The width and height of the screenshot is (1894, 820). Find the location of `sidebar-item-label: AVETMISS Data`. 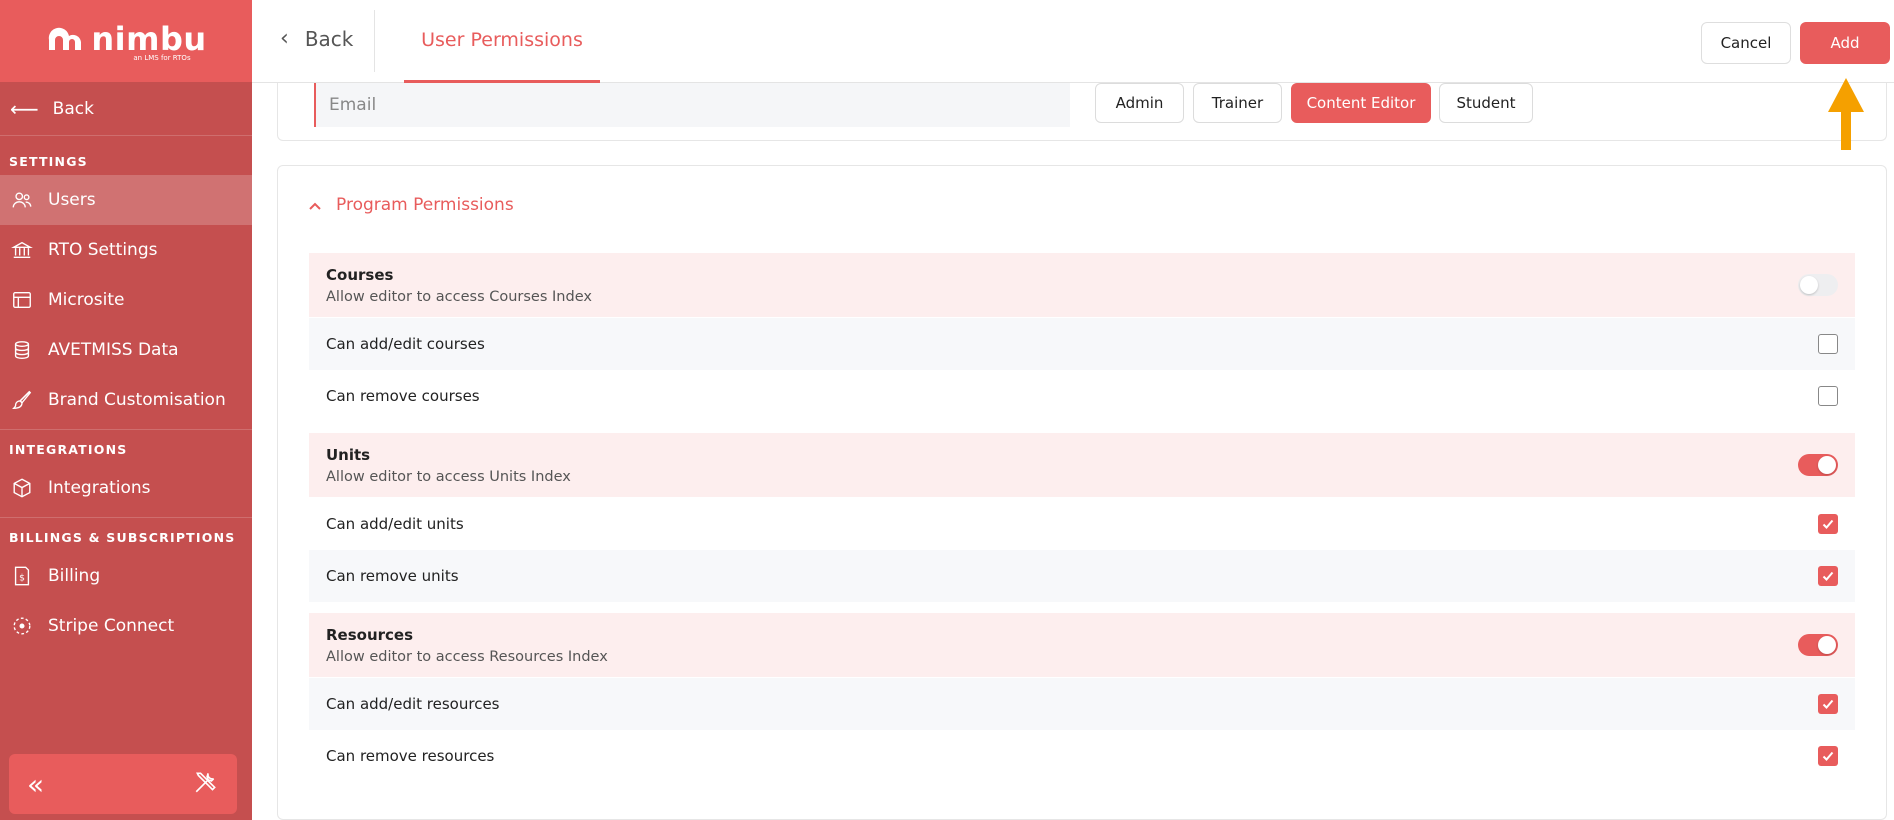

sidebar-item-label: AVETMISS Data is located at coordinates (113, 350).